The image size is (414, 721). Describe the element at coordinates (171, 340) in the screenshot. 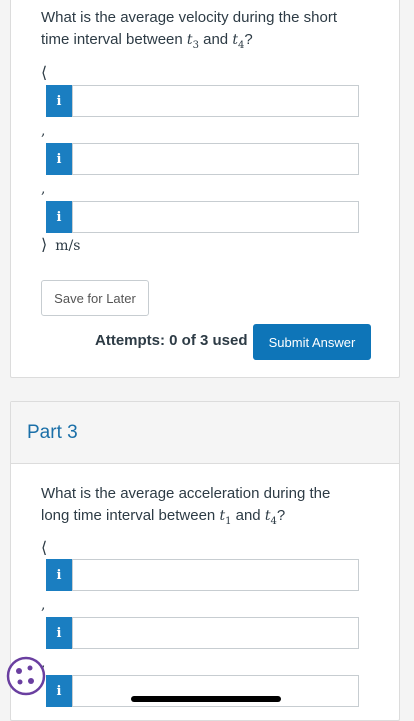

I see `attempts-label: Attempts: 0 of 3 used` at that location.